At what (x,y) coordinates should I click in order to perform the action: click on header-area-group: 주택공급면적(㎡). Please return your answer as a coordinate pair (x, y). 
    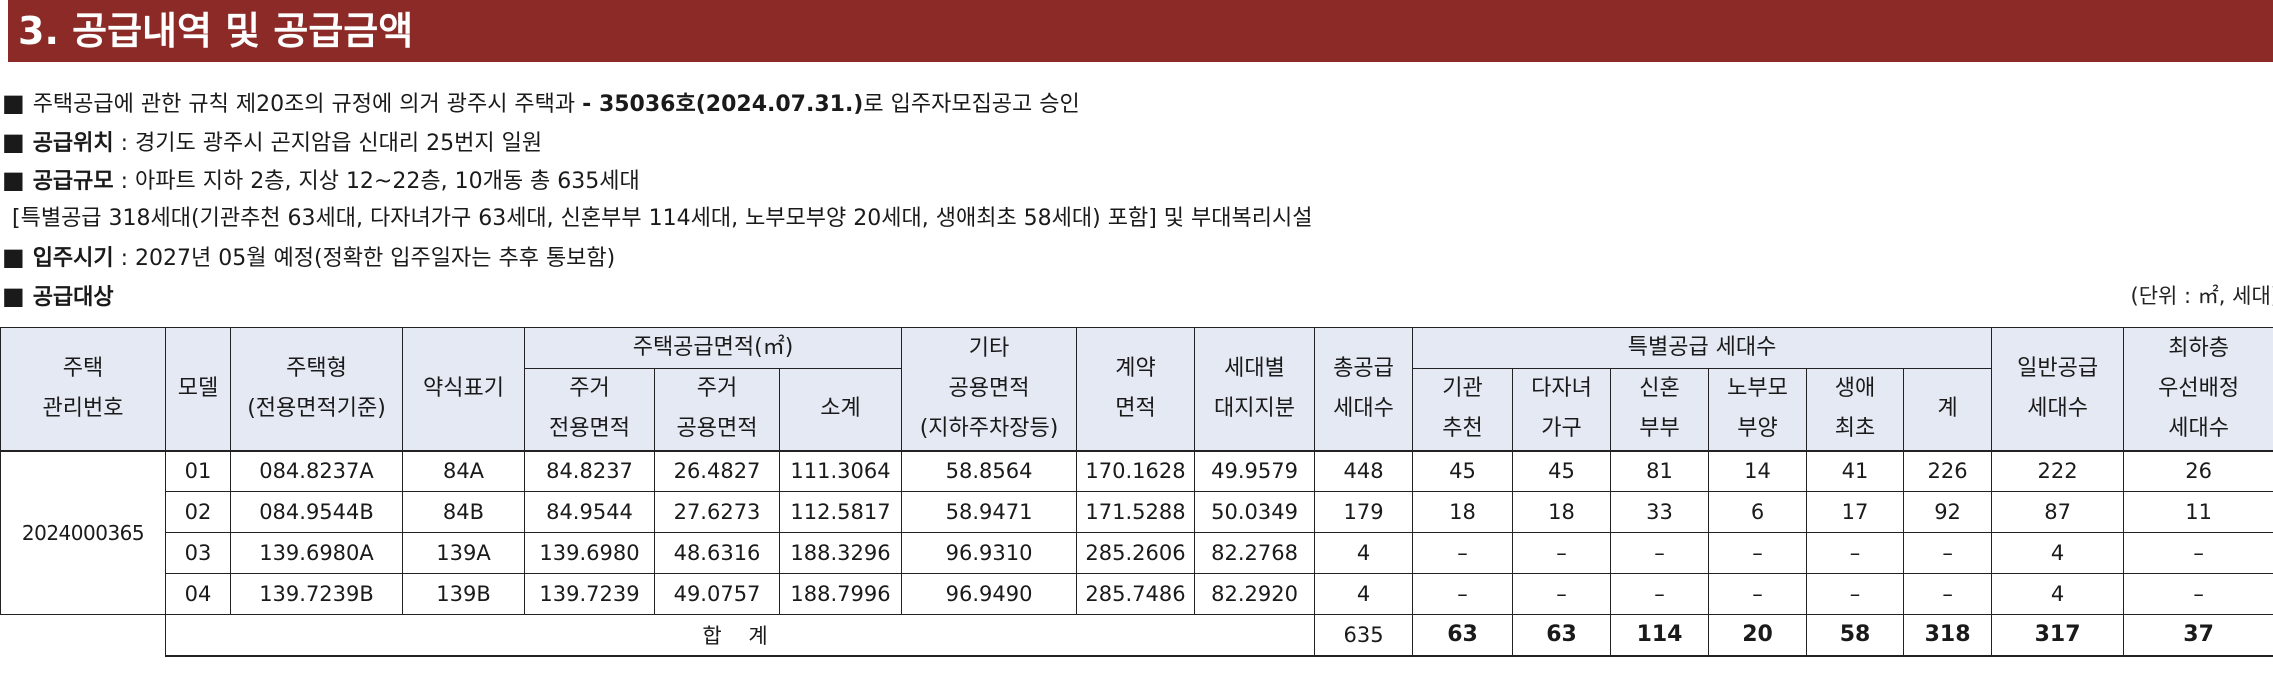
    Looking at the image, I should click on (713, 348).